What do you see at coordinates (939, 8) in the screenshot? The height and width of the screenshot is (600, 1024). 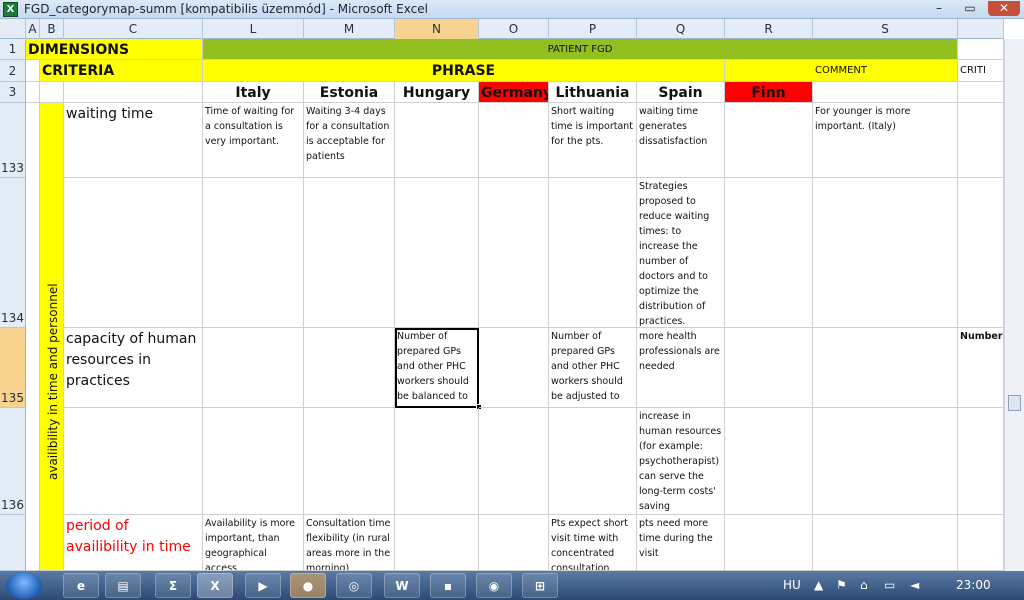 I see `minimize-button: –` at bounding box center [939, 8].